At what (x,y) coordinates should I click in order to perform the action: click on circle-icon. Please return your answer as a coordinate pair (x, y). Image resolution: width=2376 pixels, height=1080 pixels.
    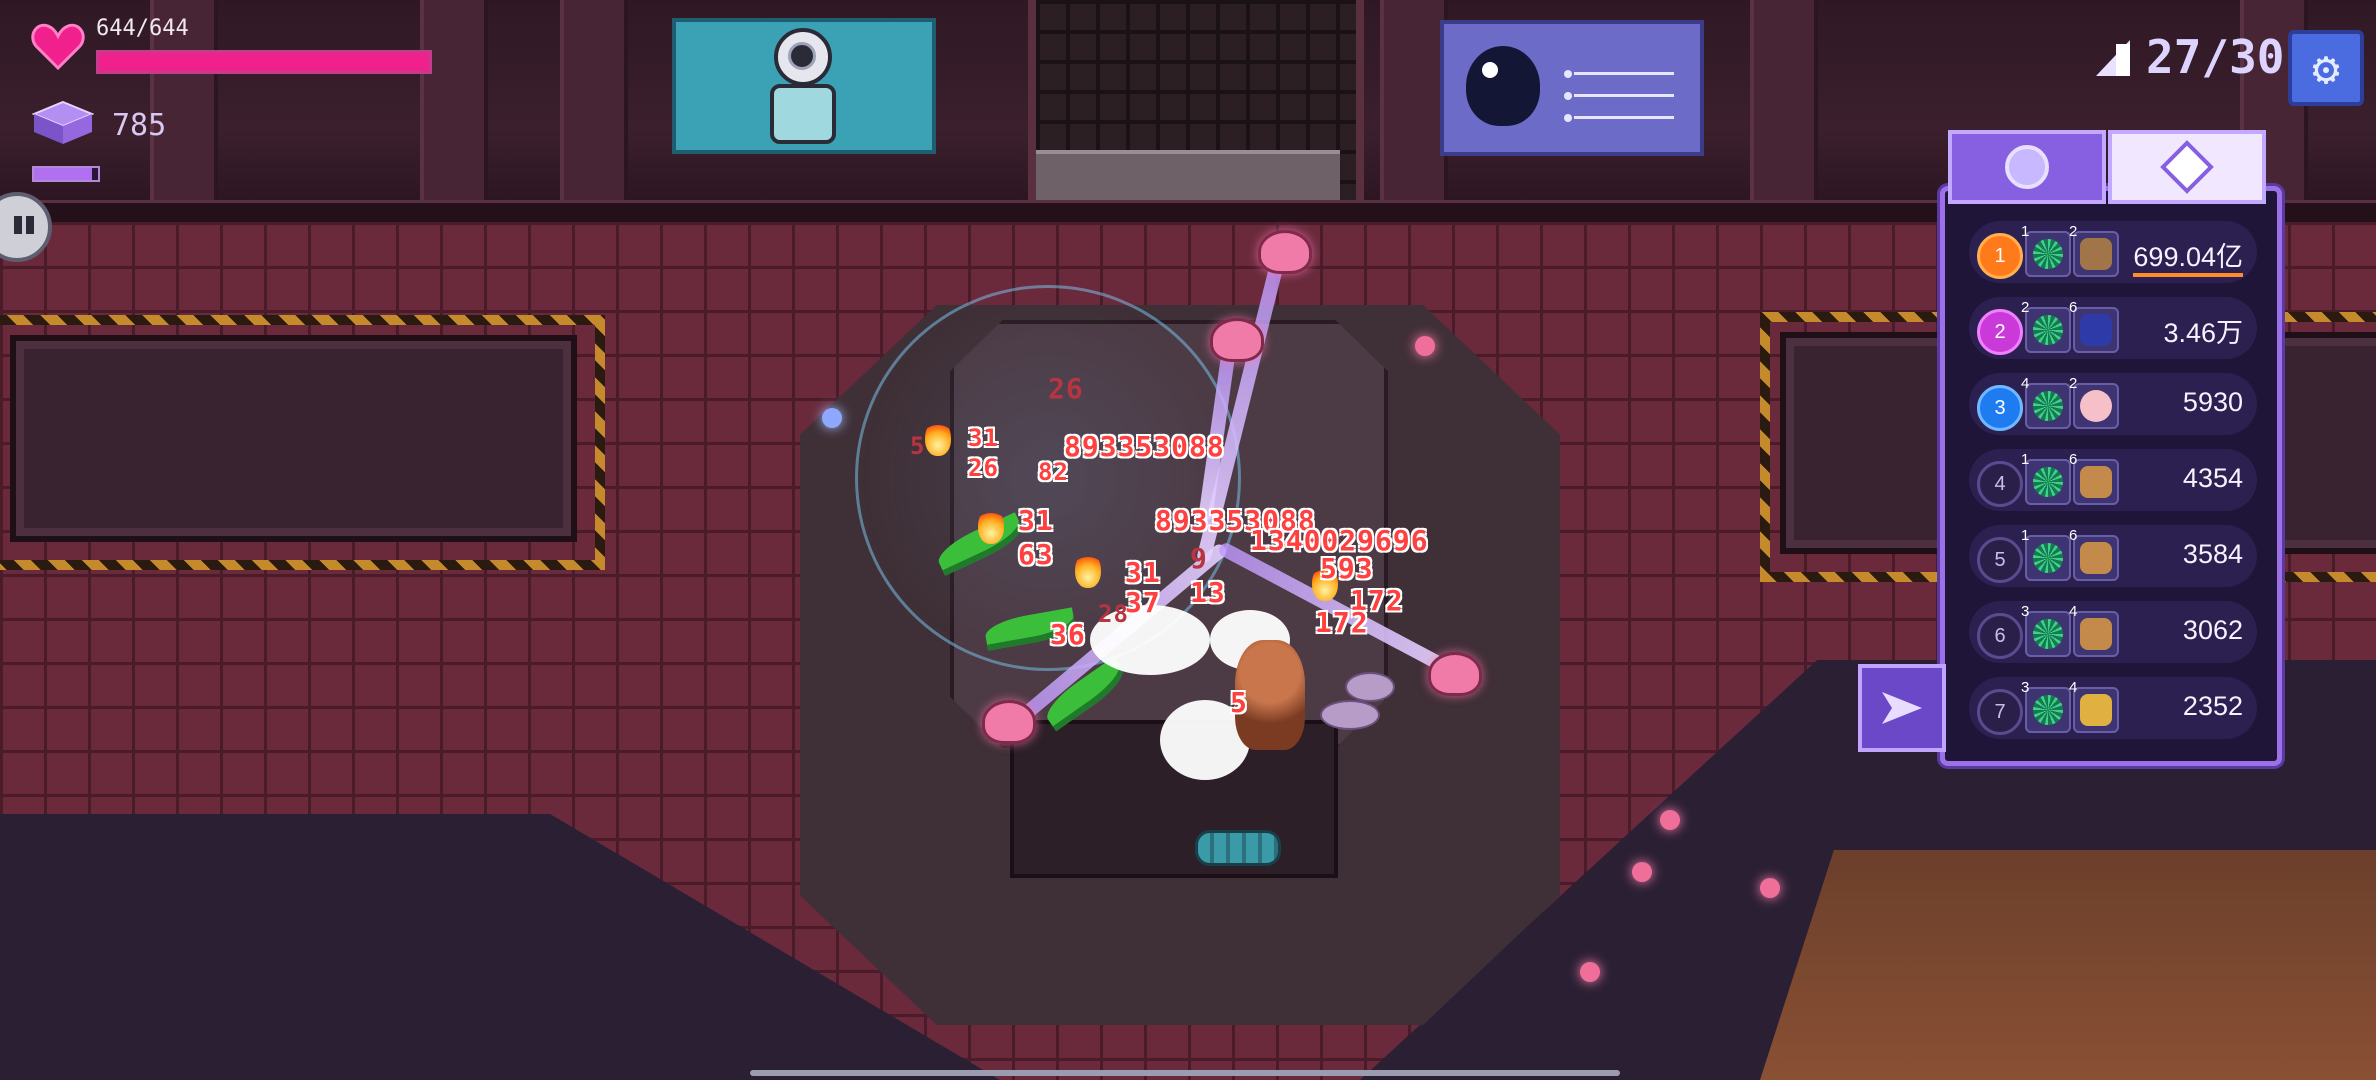
    Looking at the image, I should click on (2027, 167).